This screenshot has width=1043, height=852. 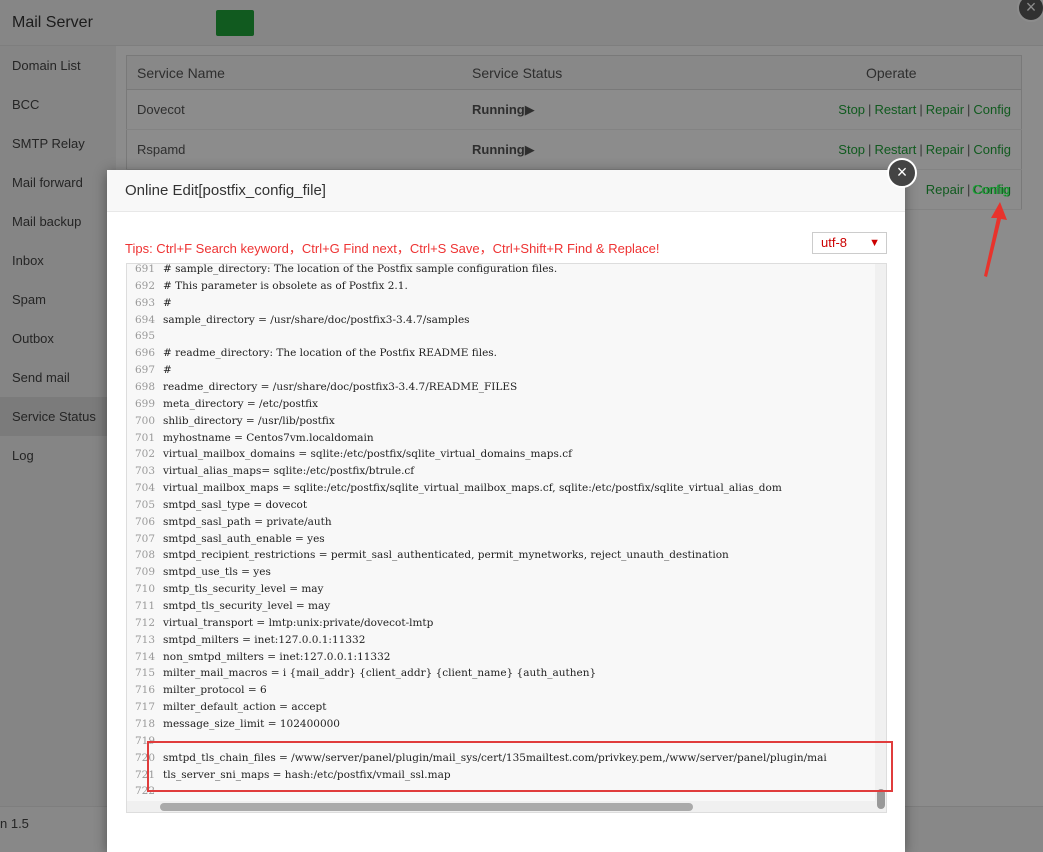 I want to click on line-number: 713, so click(x=144, y=639).